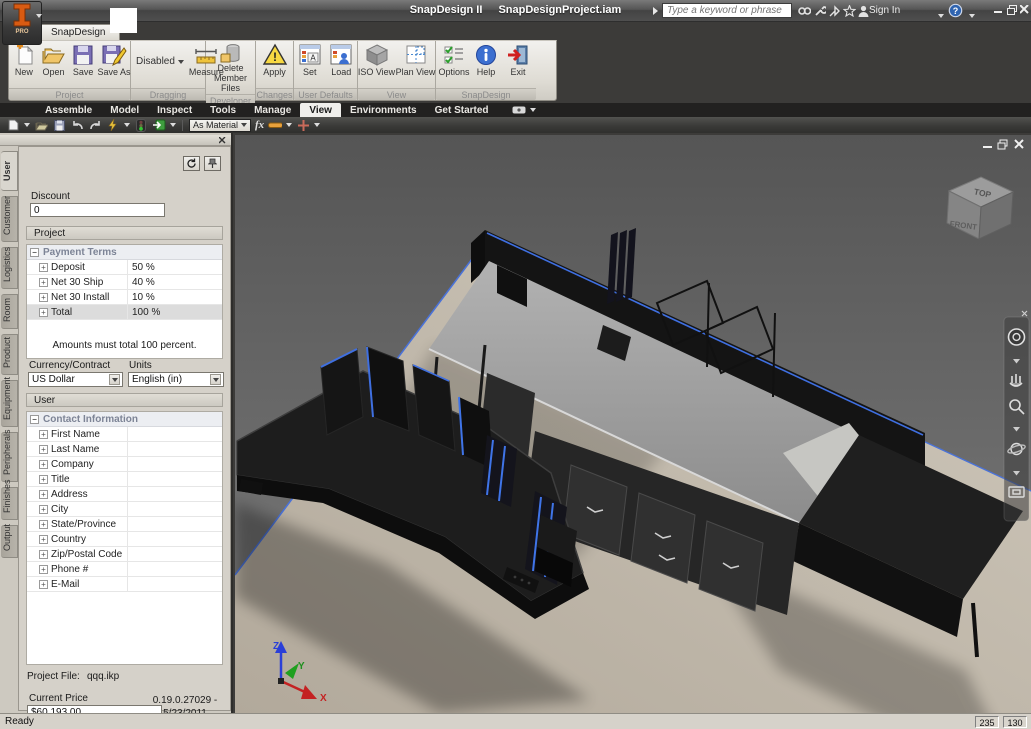 The image size is (1031, 729). I want to click on traffic-light-icon, so click(141, 125).